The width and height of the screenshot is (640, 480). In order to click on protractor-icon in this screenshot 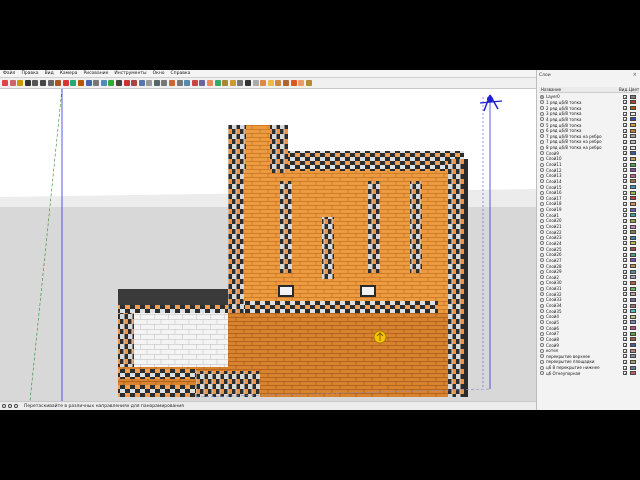, I will do `click(111, 83)`.